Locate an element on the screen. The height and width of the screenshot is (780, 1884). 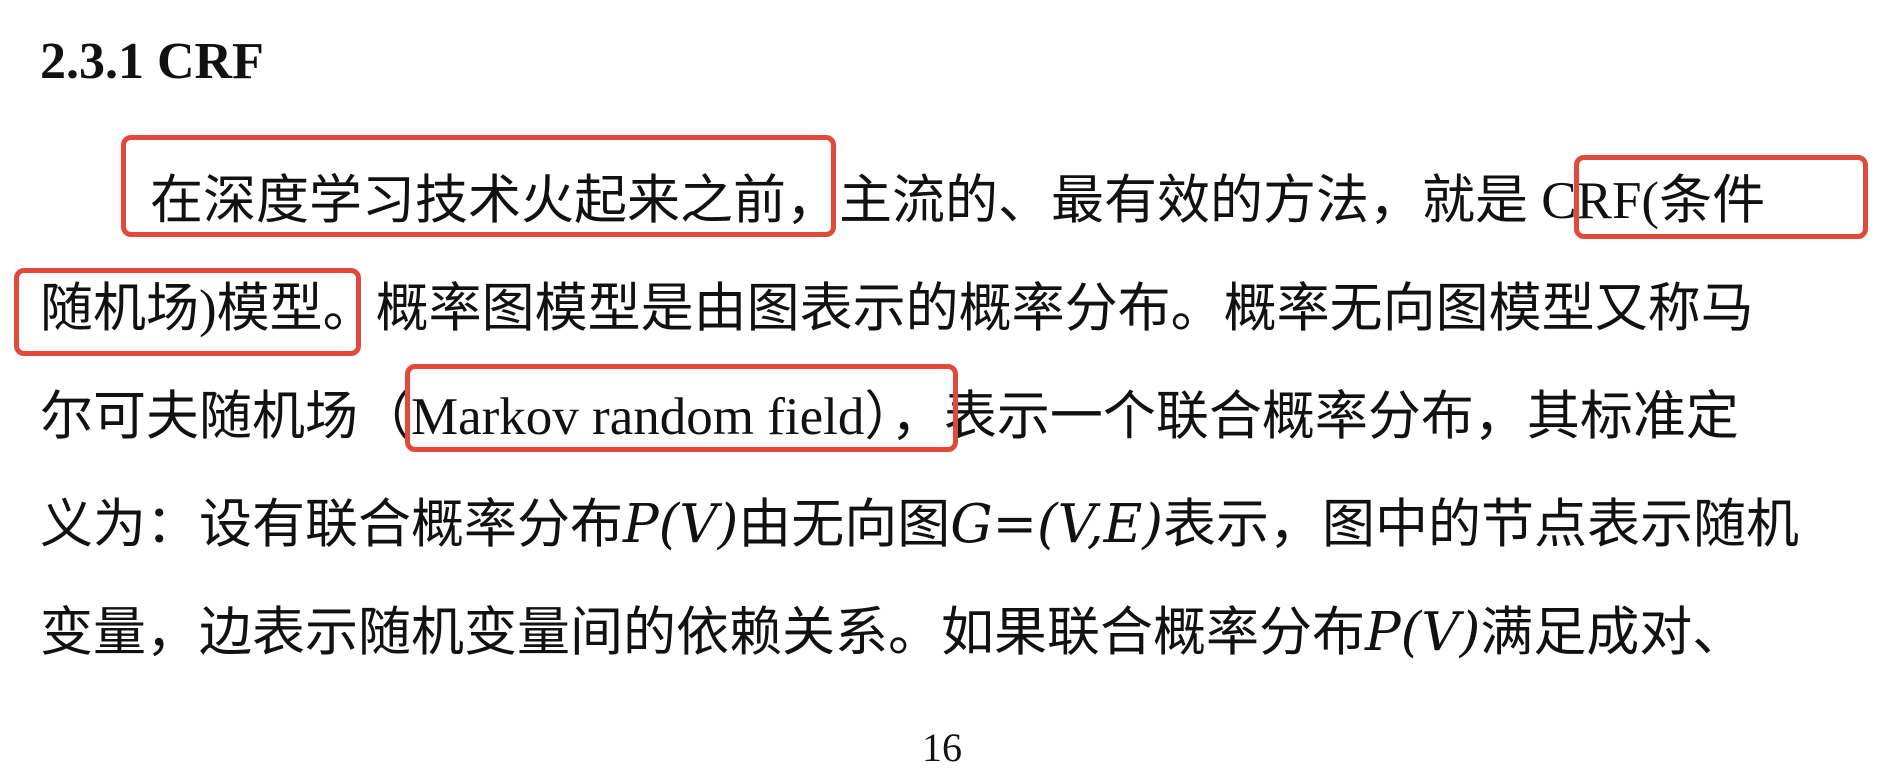
section-heading: 2.3.1 CRF is located at coordinates (152, 61).